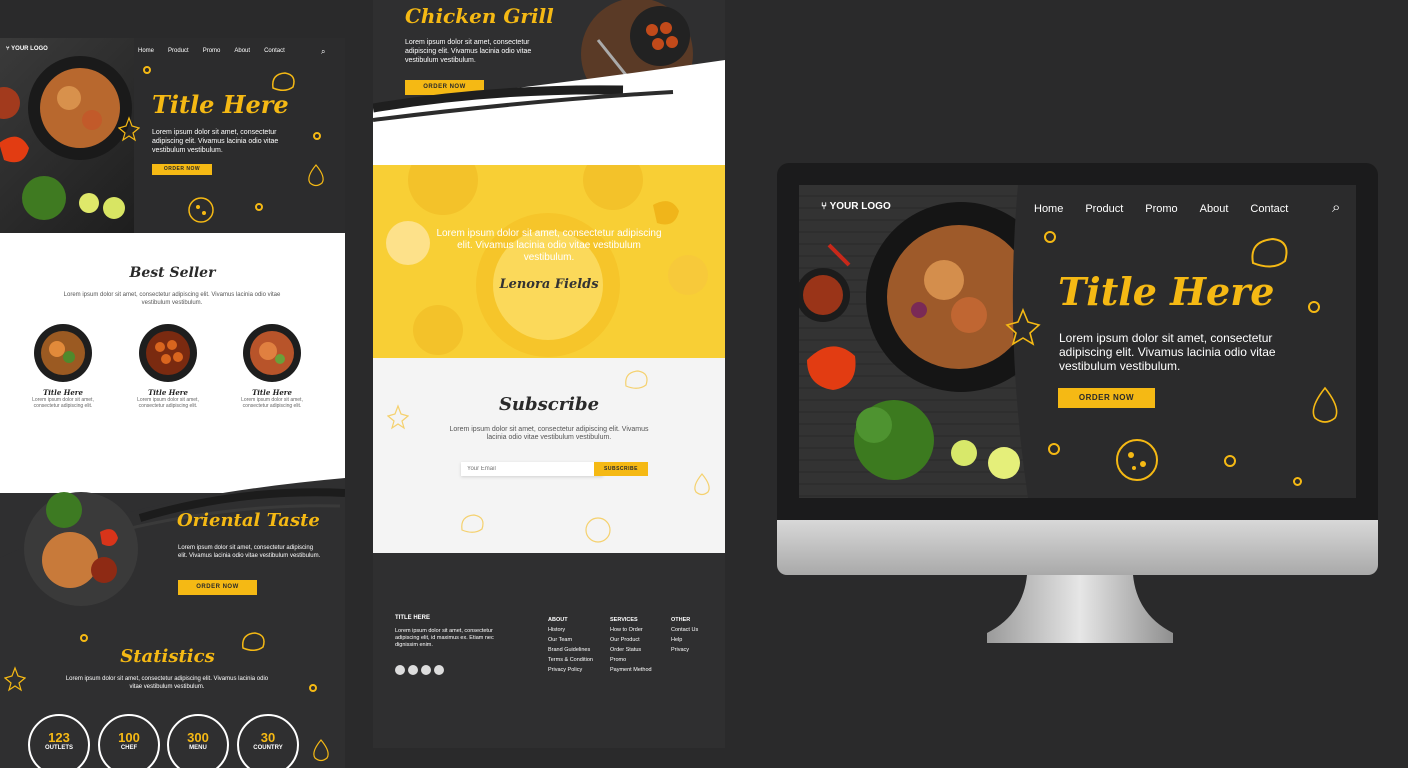 The width and height of the screenshot is (1408, 768). What do you see at coordinates (684, 640) in the screenshot?
I see `footer-link: Help` at bounding box center [684, 640].